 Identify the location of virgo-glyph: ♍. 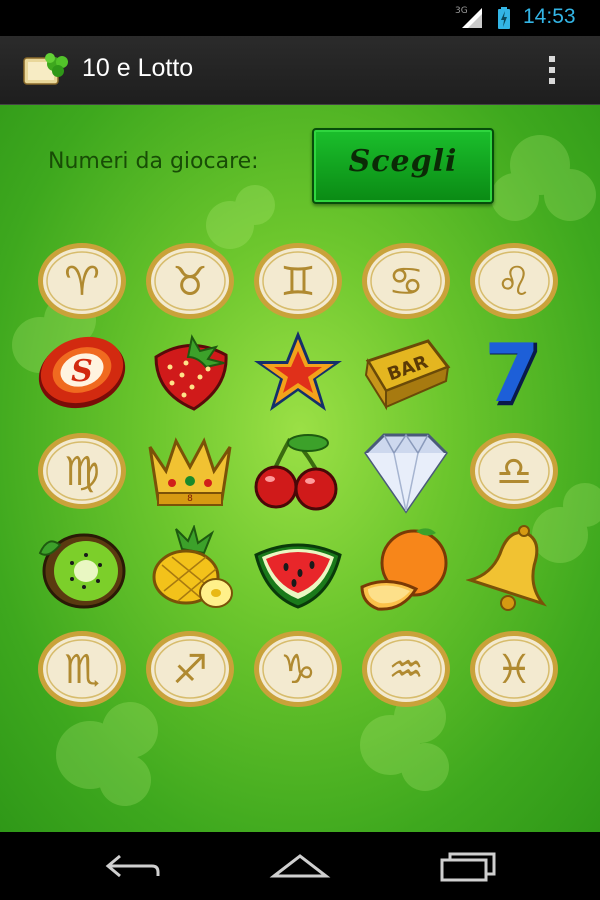
(82, 472).